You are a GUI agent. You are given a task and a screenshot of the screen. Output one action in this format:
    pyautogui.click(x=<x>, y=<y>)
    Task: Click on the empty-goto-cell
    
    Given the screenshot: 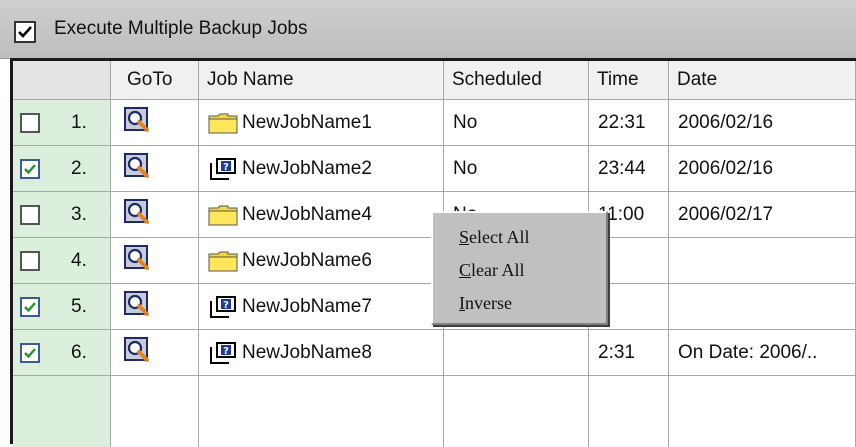 What is the action you would take?
    pyautogui.click(x=155, y=411)
    